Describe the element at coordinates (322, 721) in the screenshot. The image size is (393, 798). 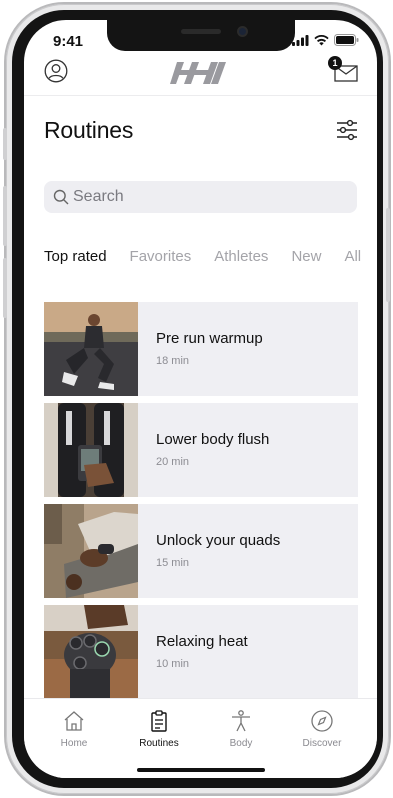
I see `compass-icon` at that location.